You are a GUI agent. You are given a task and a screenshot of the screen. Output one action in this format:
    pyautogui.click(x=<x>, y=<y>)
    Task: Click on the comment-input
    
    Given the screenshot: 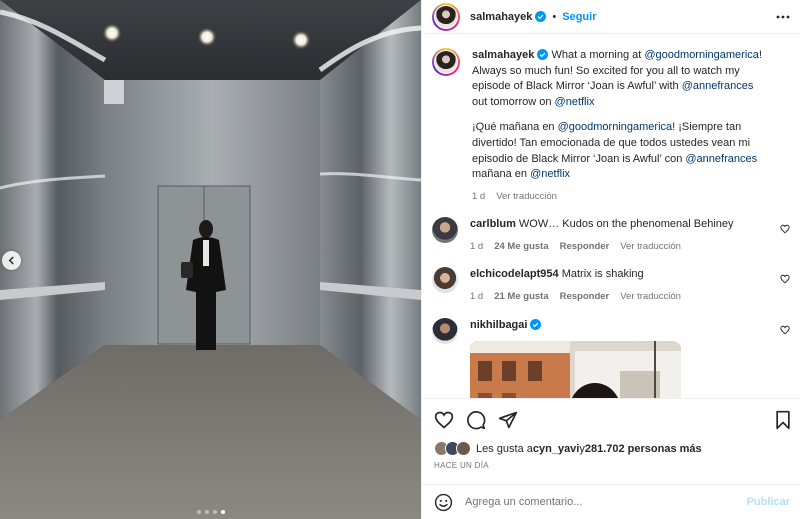 What is the action you would take?
    pyautogui.click(x=606, y=502)
    